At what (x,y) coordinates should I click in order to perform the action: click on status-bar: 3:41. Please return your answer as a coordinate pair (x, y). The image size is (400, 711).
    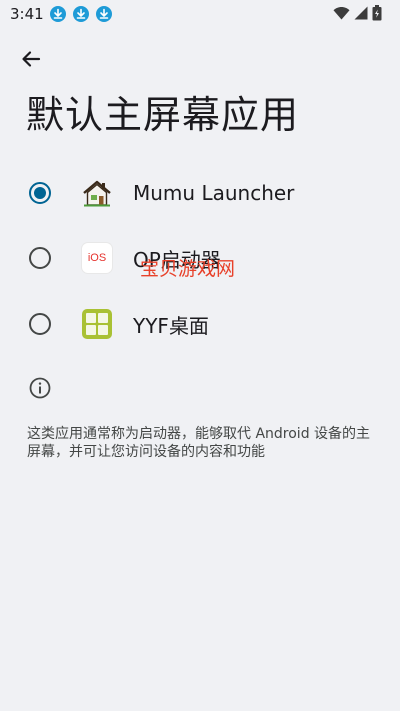
    Looking at the image, I should click on (200, 14).